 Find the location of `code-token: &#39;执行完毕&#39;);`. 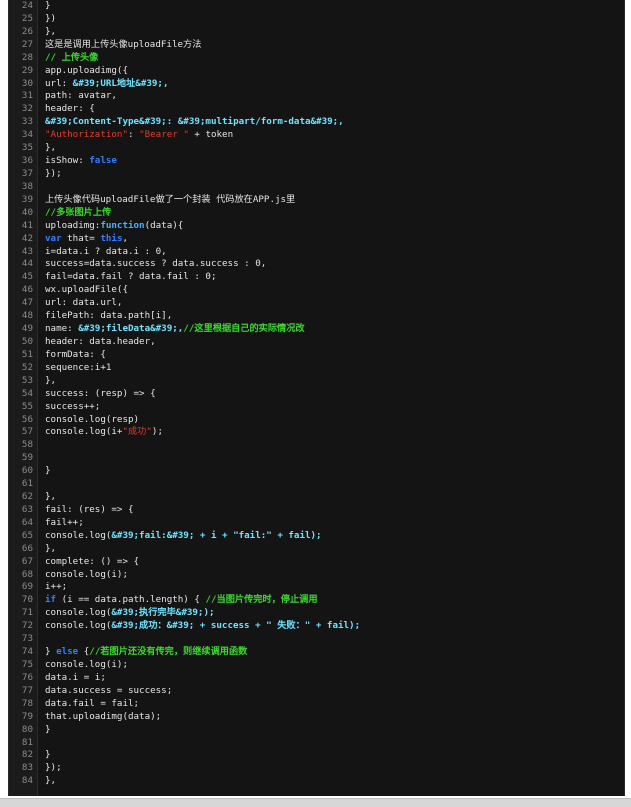

code-token: &#39;执行完毕&#39;); is located at coordinates (163, 613).